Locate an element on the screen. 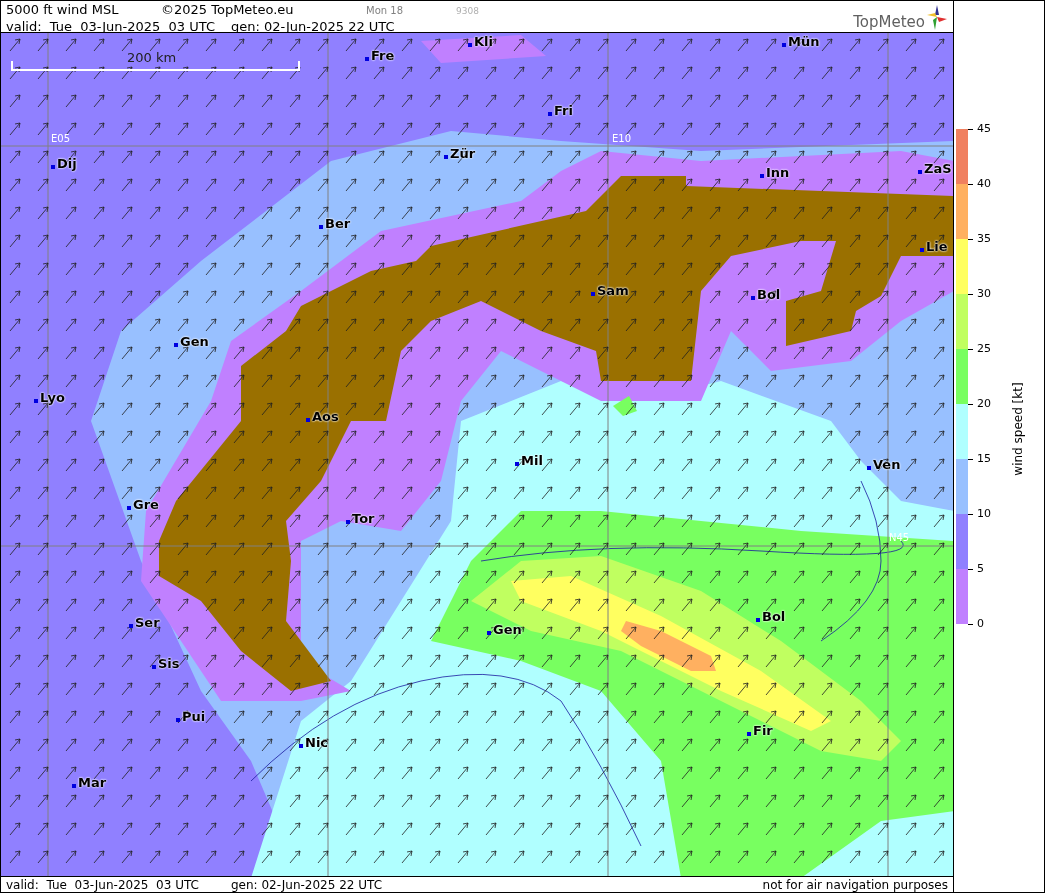  place-label: Mün is located at coordinates (804, 41).